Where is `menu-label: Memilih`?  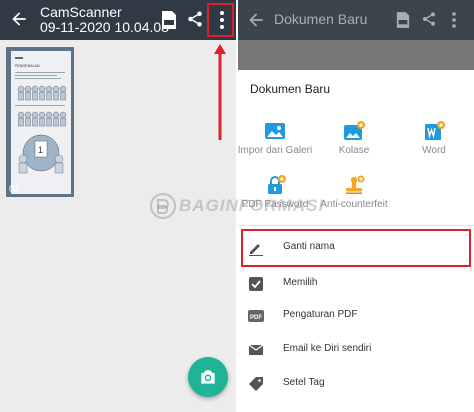 menu-label: Memilih is located at coordinates (300, 282).